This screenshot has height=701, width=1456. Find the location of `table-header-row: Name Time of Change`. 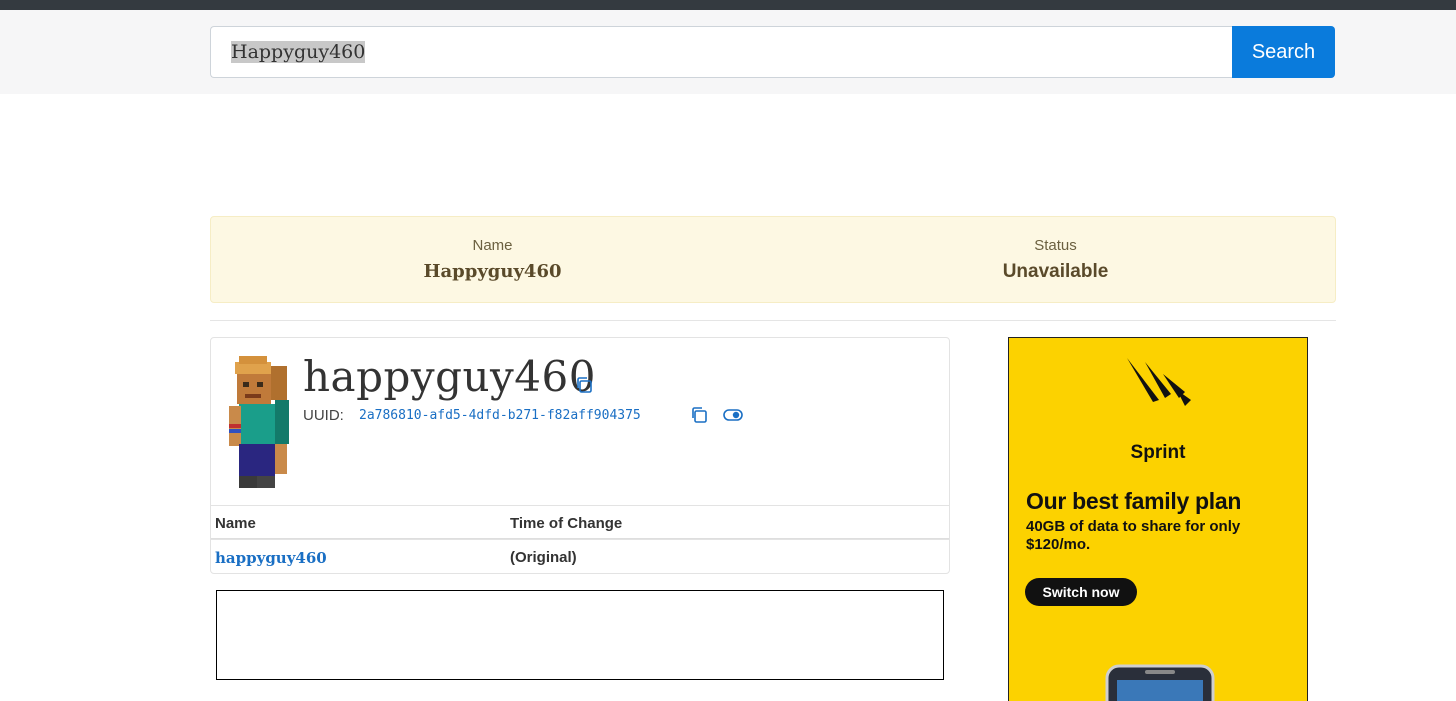

table-header-row: Name Time of Change is located at coordinates (580, 522).